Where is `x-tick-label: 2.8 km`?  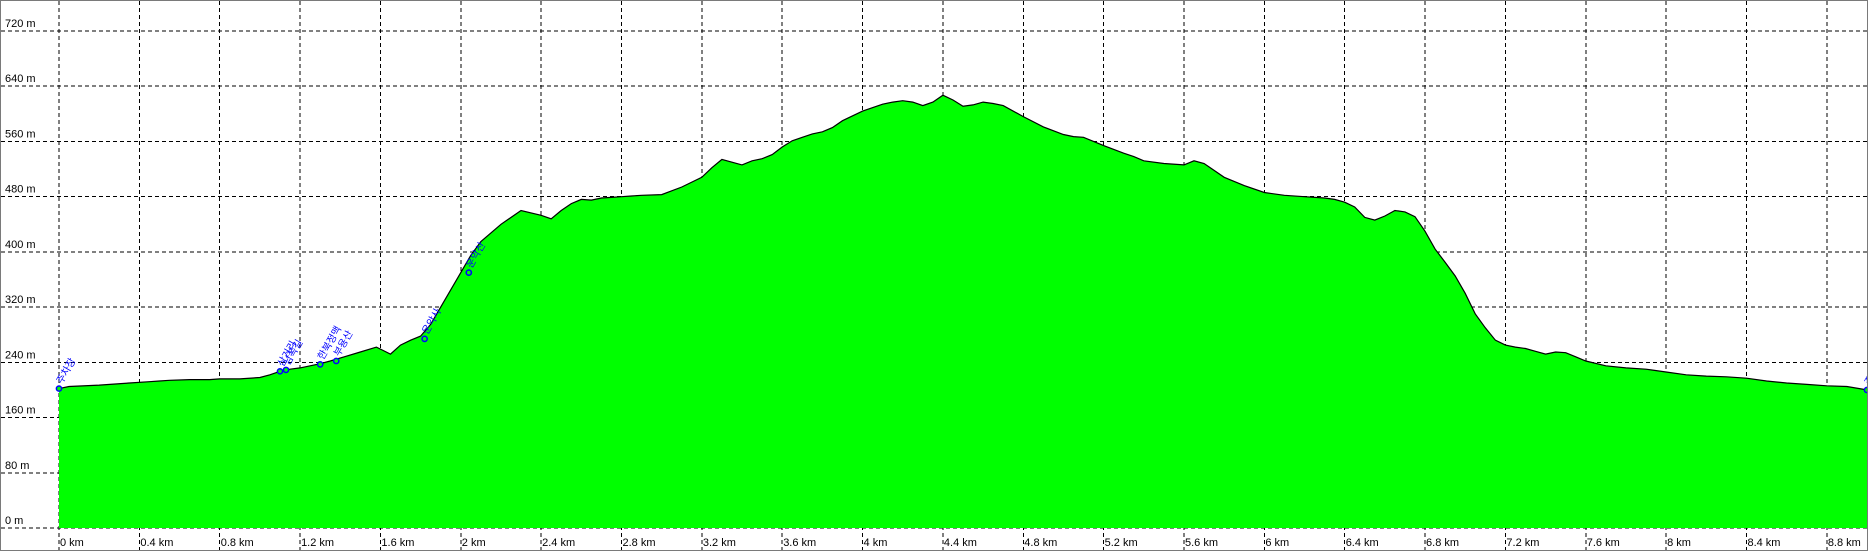 x-tick-label: 2.8 km is located at coordinates (638, 543).